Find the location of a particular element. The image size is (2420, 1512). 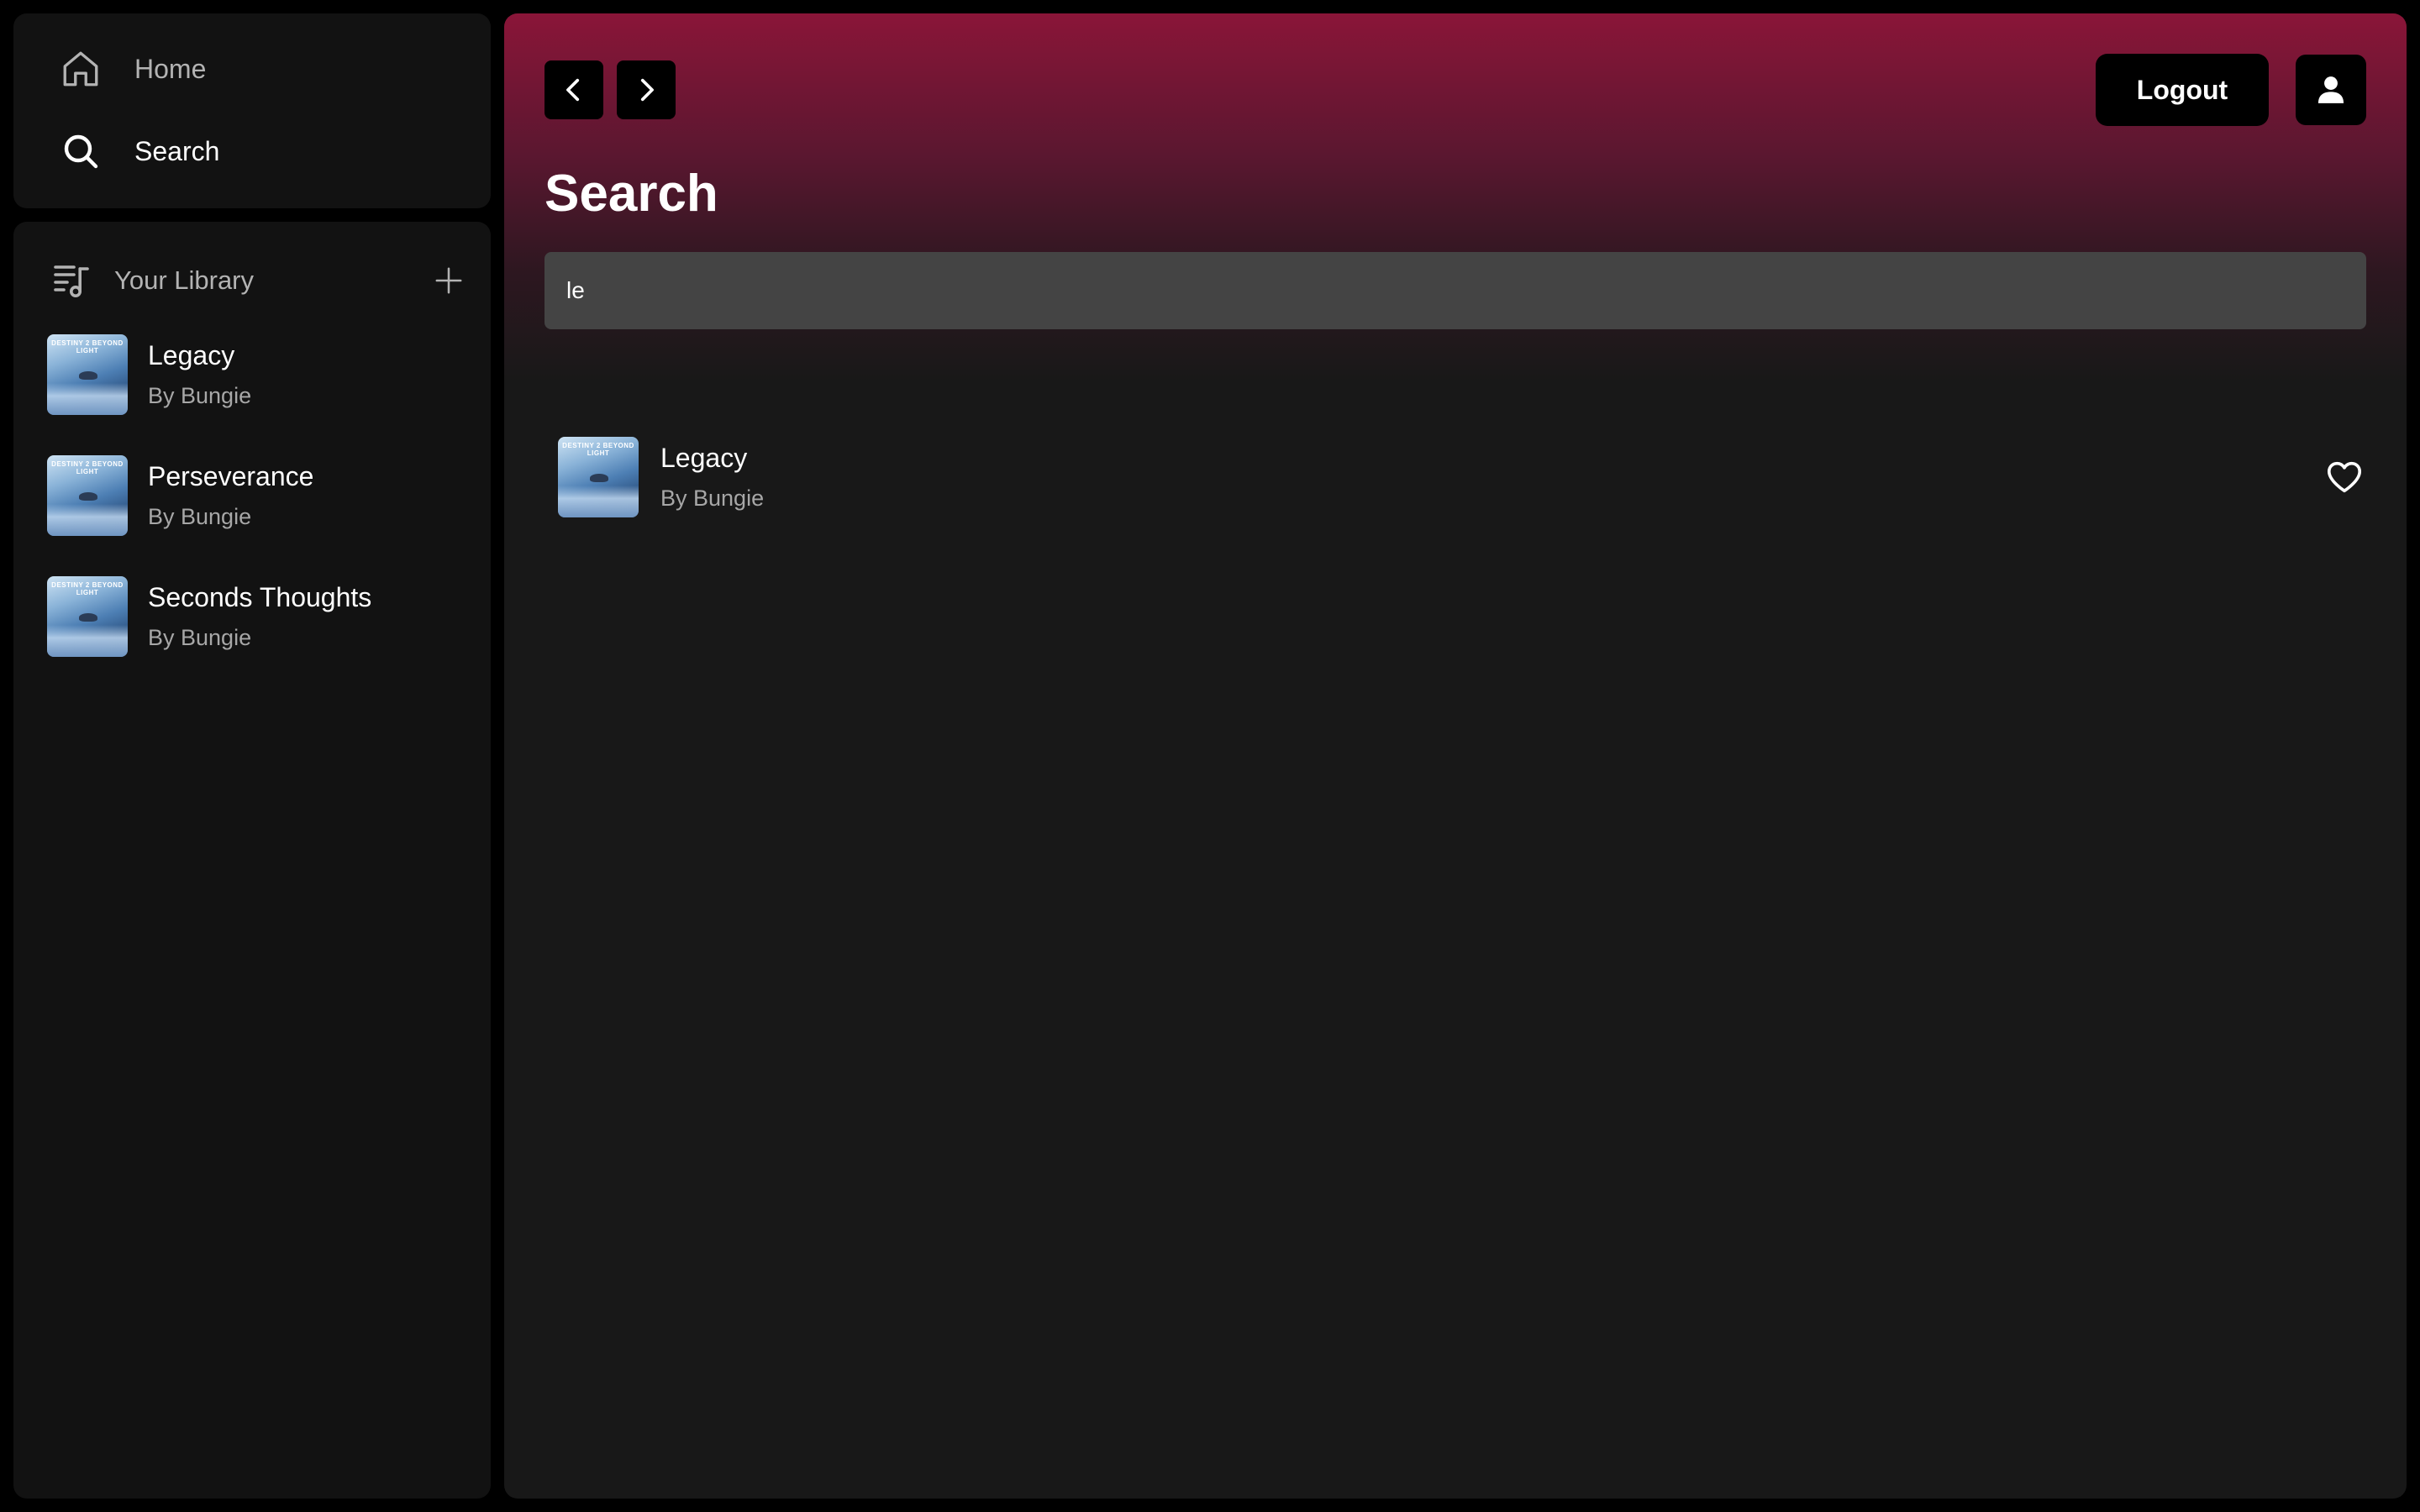

sidebar-item-search: Search is located at coordinates (253, 151).